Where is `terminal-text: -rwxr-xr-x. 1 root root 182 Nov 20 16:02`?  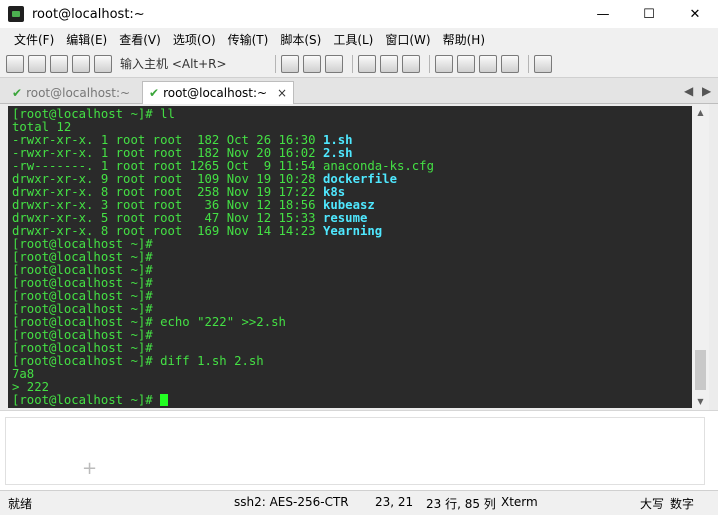 terminal-text: -rwxr-xr-x. 1 root root 182 Nov 20 16:02 is located at coordinates (167, 153).